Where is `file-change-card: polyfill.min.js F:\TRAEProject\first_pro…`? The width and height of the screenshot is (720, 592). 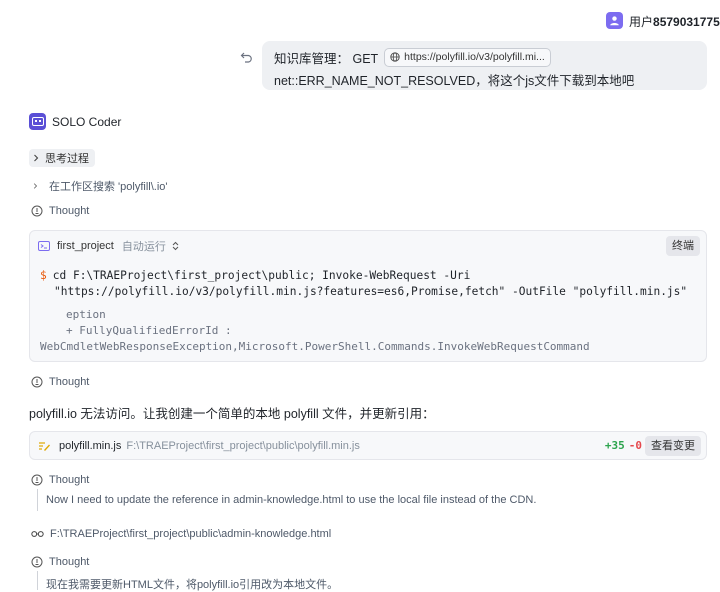 file-change-card: polyfill.min.js F:\TRAEProject\first_pro… is located at coordinates (368, 445).